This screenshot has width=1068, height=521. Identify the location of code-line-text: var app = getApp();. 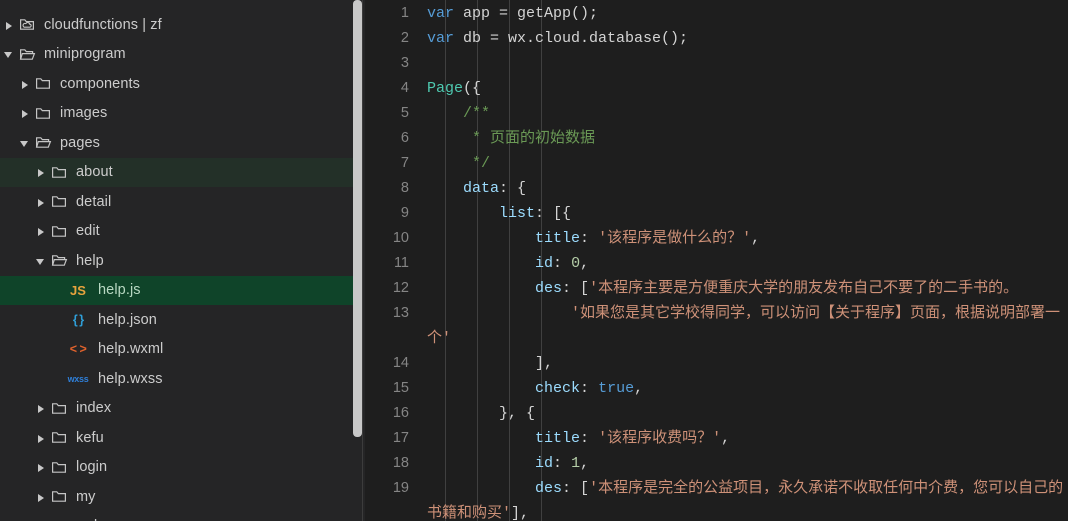
(747, 13).